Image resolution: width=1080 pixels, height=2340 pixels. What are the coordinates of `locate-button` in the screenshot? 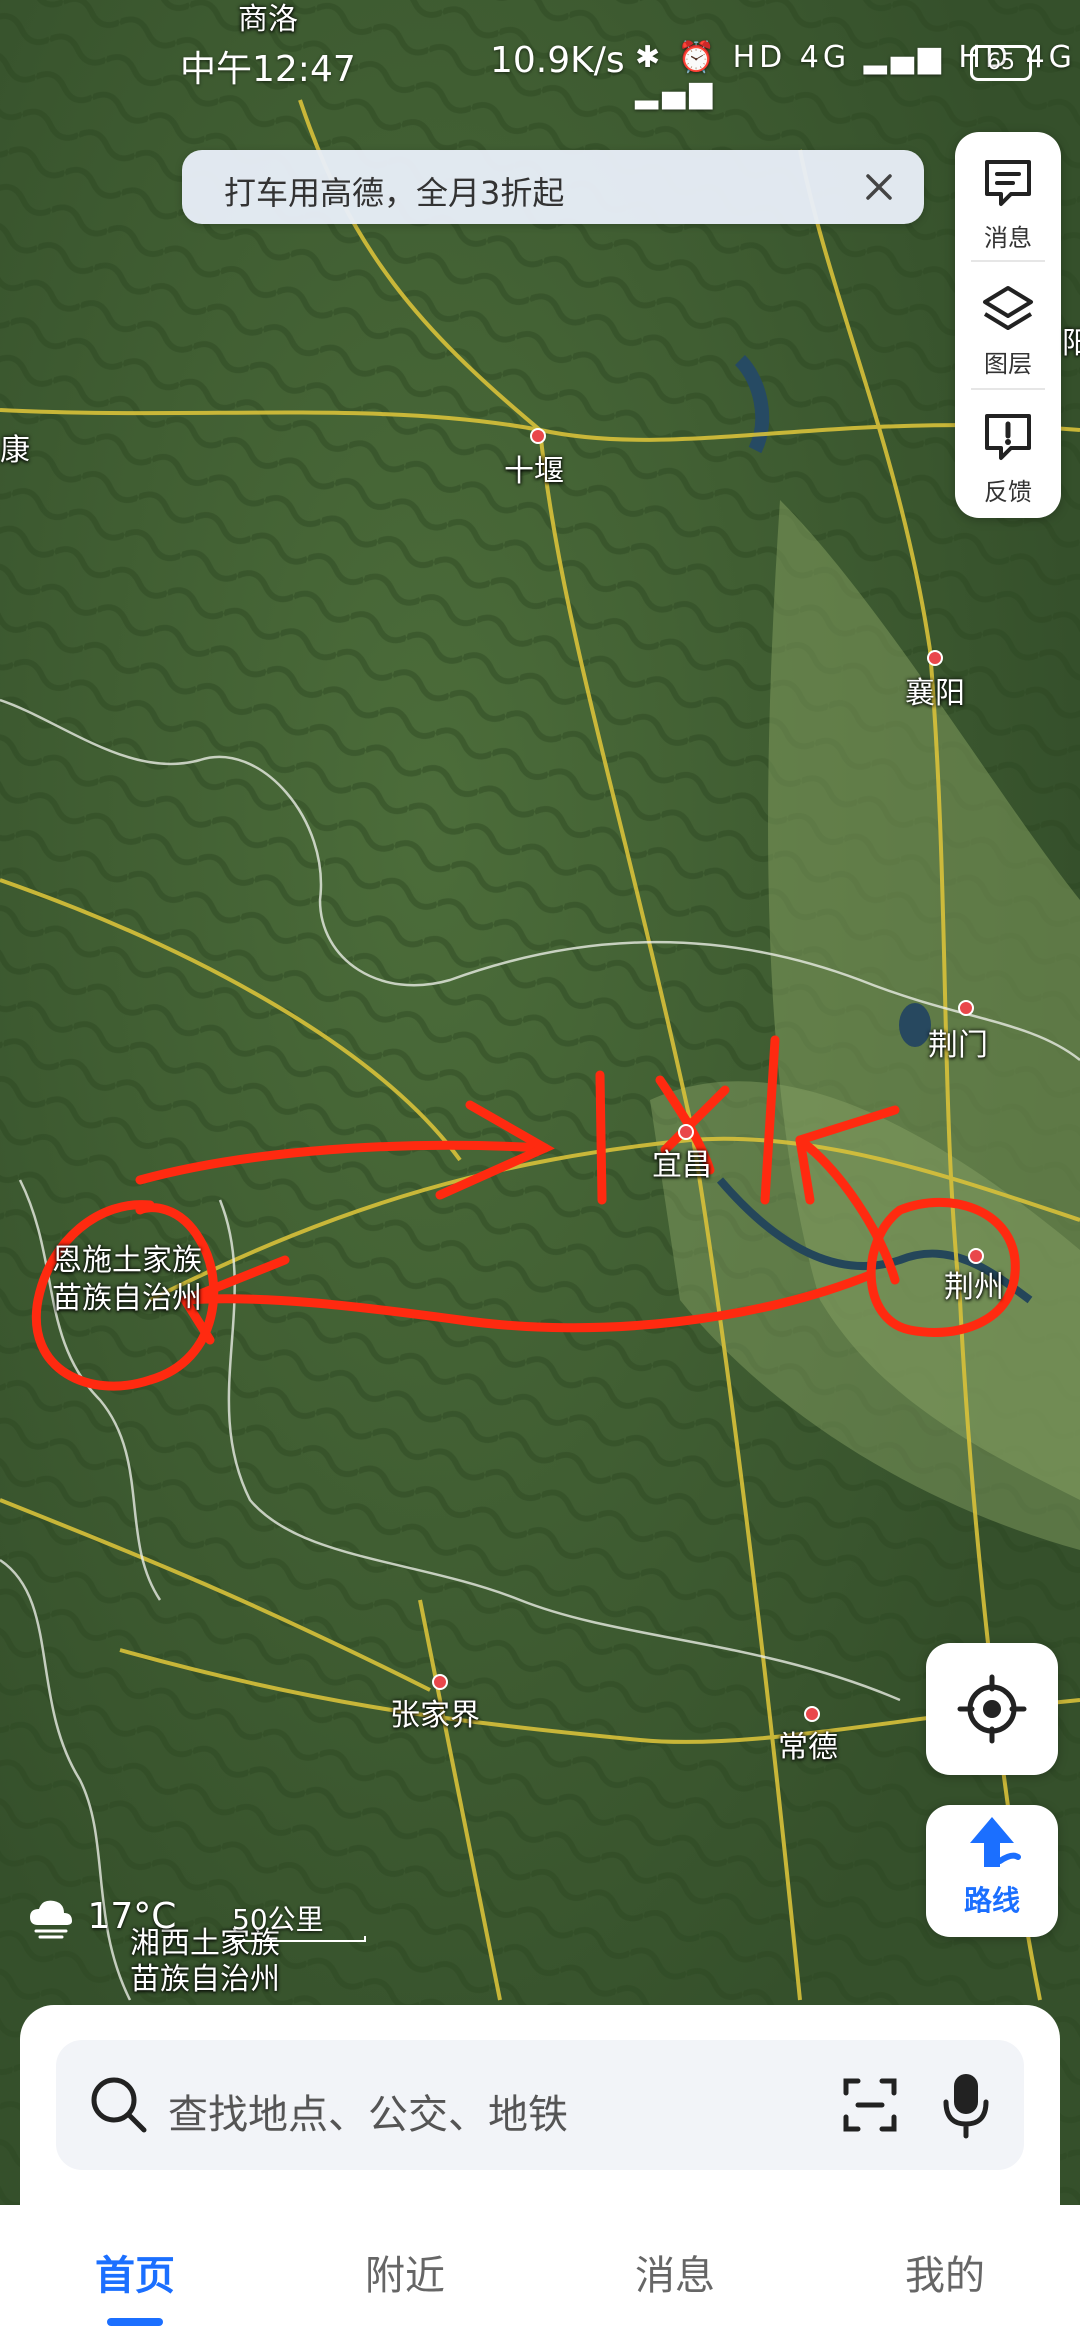 It's located at (992, 1709).